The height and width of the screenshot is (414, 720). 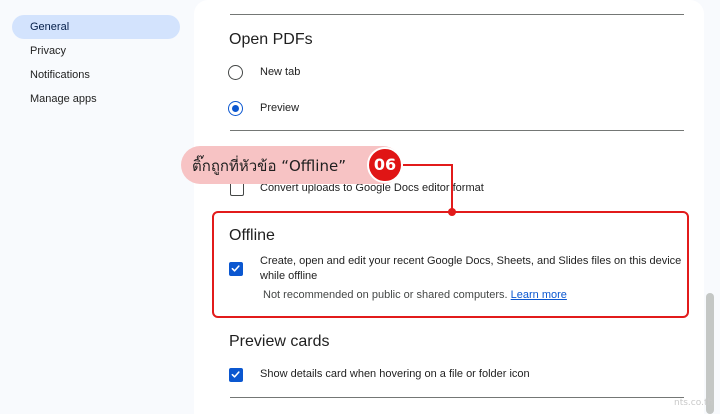 I want to click on offline-checkbox, so click(x=236, y=269).